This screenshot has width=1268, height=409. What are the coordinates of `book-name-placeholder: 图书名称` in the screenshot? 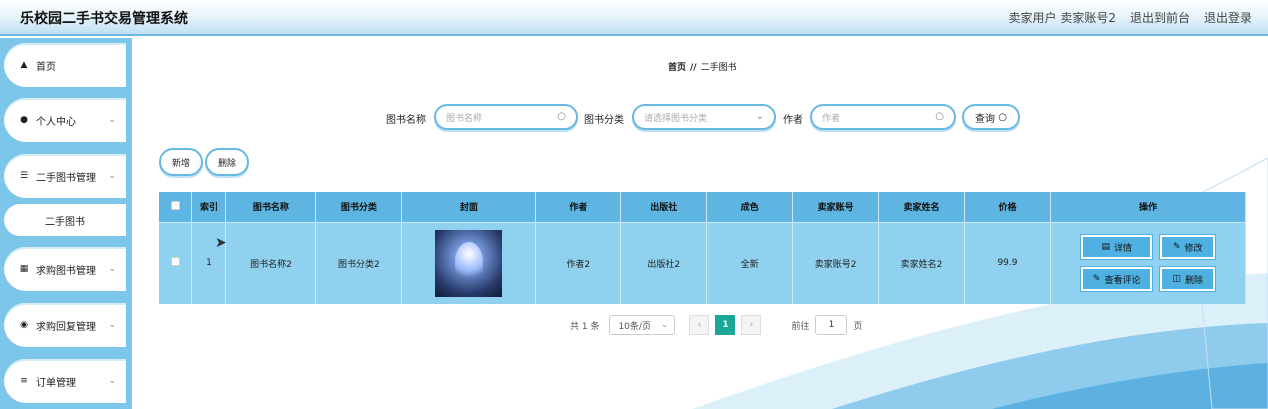 It's located at (464, 118).